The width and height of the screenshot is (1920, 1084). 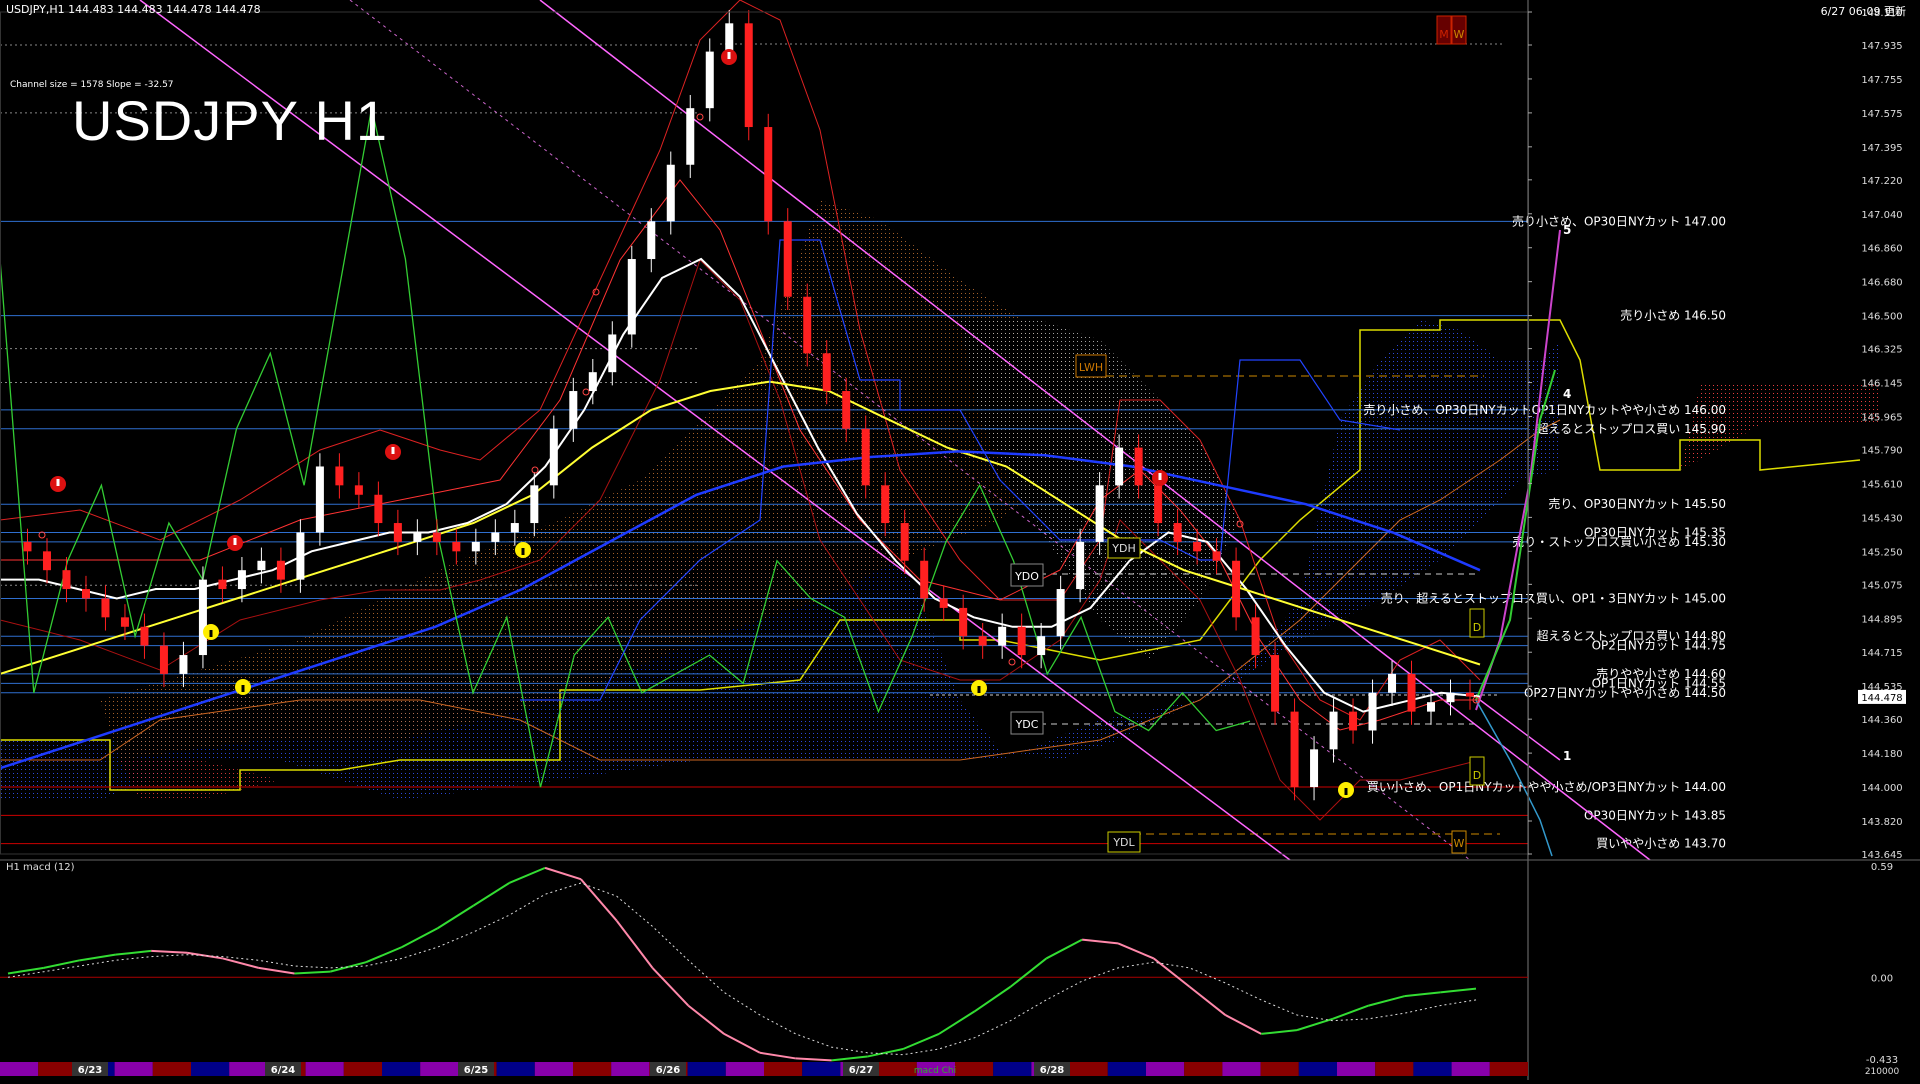 What do you see at coordinates (1881, 552) in the screenshot?
I see `price-axis-label: 145.250` at bounding box center [1881, 552].